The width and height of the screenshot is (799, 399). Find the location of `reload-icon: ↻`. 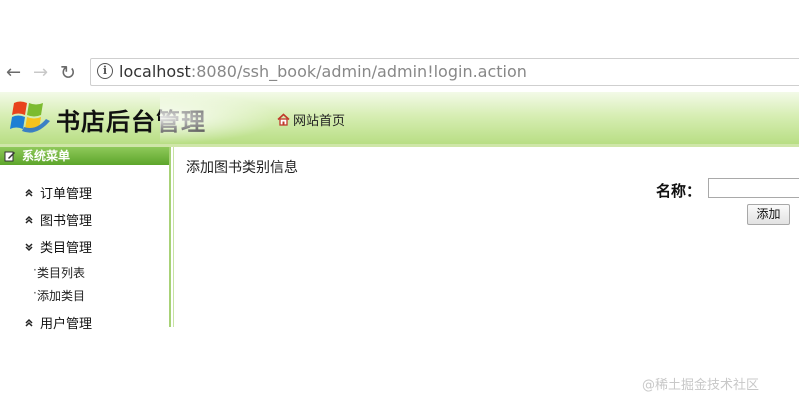

reload-icon: ↻ is located at coordinates (68, 73).